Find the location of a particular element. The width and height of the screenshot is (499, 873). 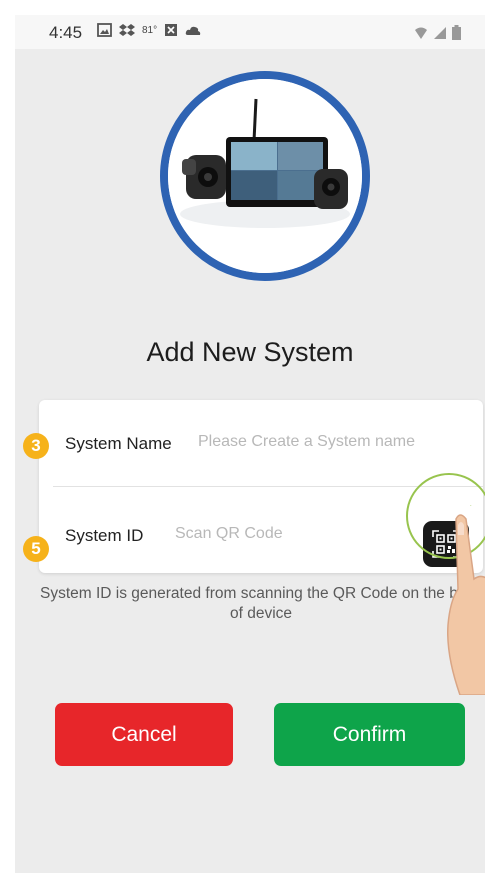

cancel-button: Cancel is located at coordinates (144, 734).